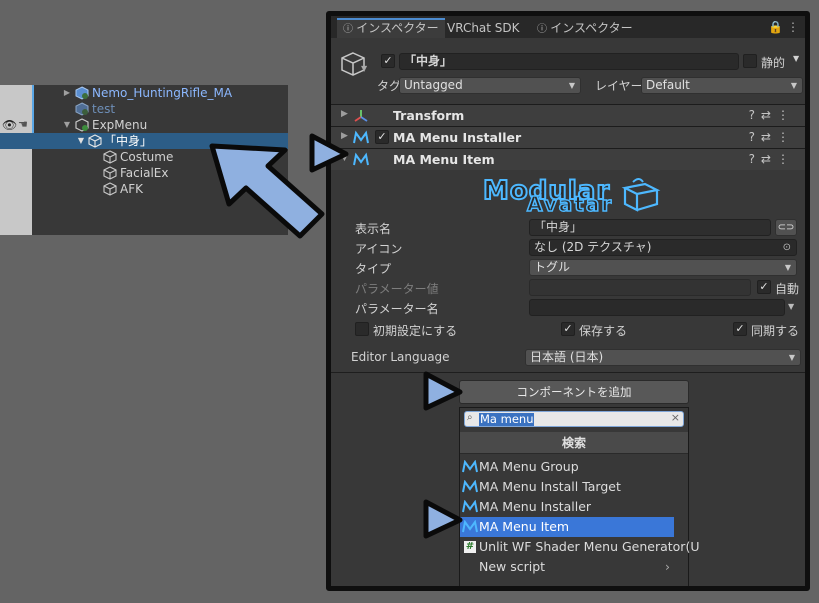  Describe the element at coordinates (657, 307) in the screenshot. I see `param-name-field` at that location.